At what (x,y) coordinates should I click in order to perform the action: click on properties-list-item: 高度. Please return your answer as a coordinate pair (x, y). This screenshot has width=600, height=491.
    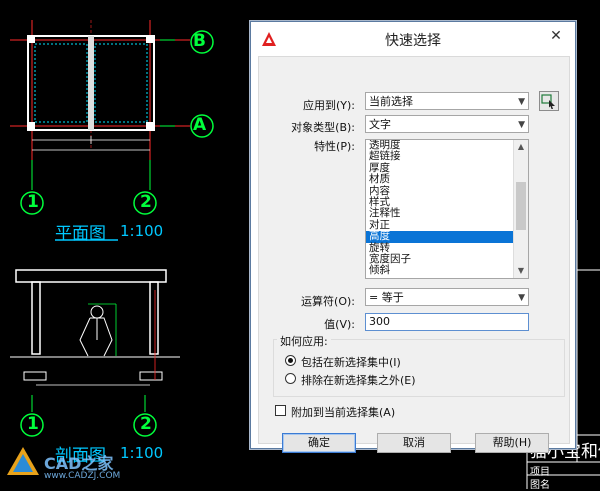
    Looking at the image, I should click on (447, 236).